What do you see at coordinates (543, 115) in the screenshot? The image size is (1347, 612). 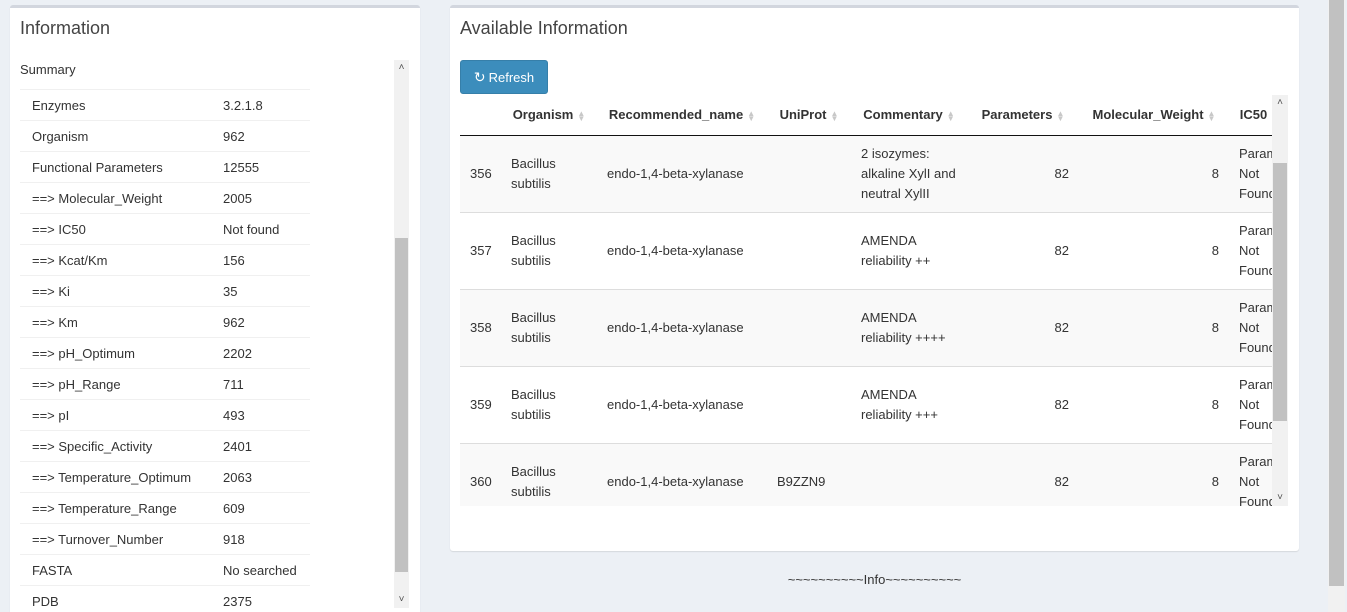 I see `column-header-label: Organism` at bounding box center [543, 115].